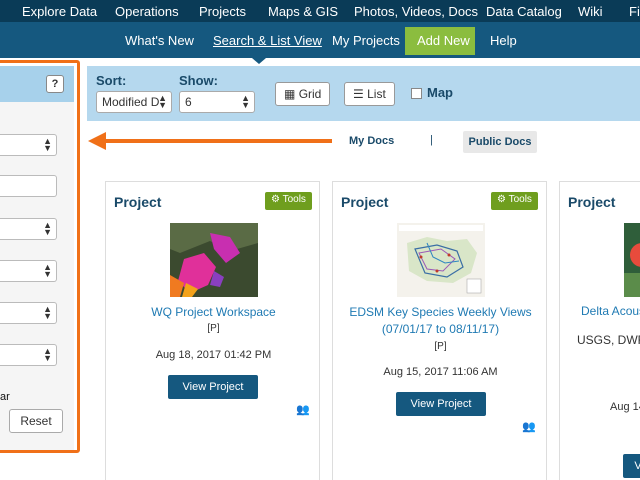 Image resolution: width=640 pixels, height=480 pixels. I want to click on sort-label: Sort:, so click(111, 80).